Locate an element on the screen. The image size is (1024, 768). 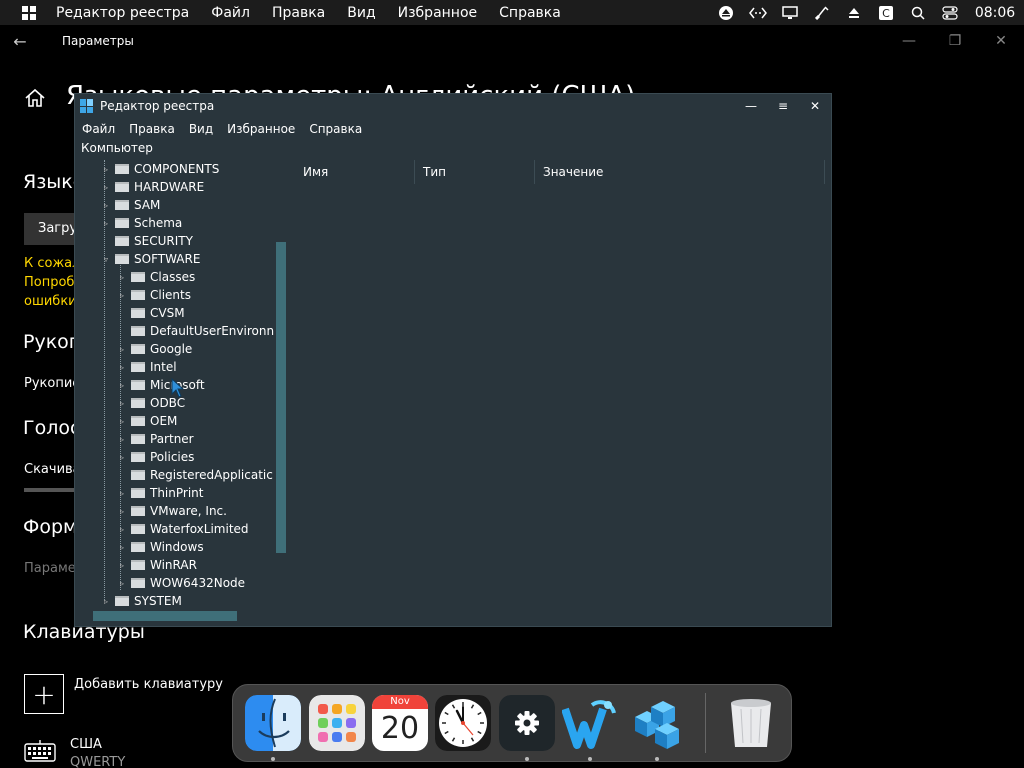
settings-window-title: Параметры is located at coordinates (98, 41).